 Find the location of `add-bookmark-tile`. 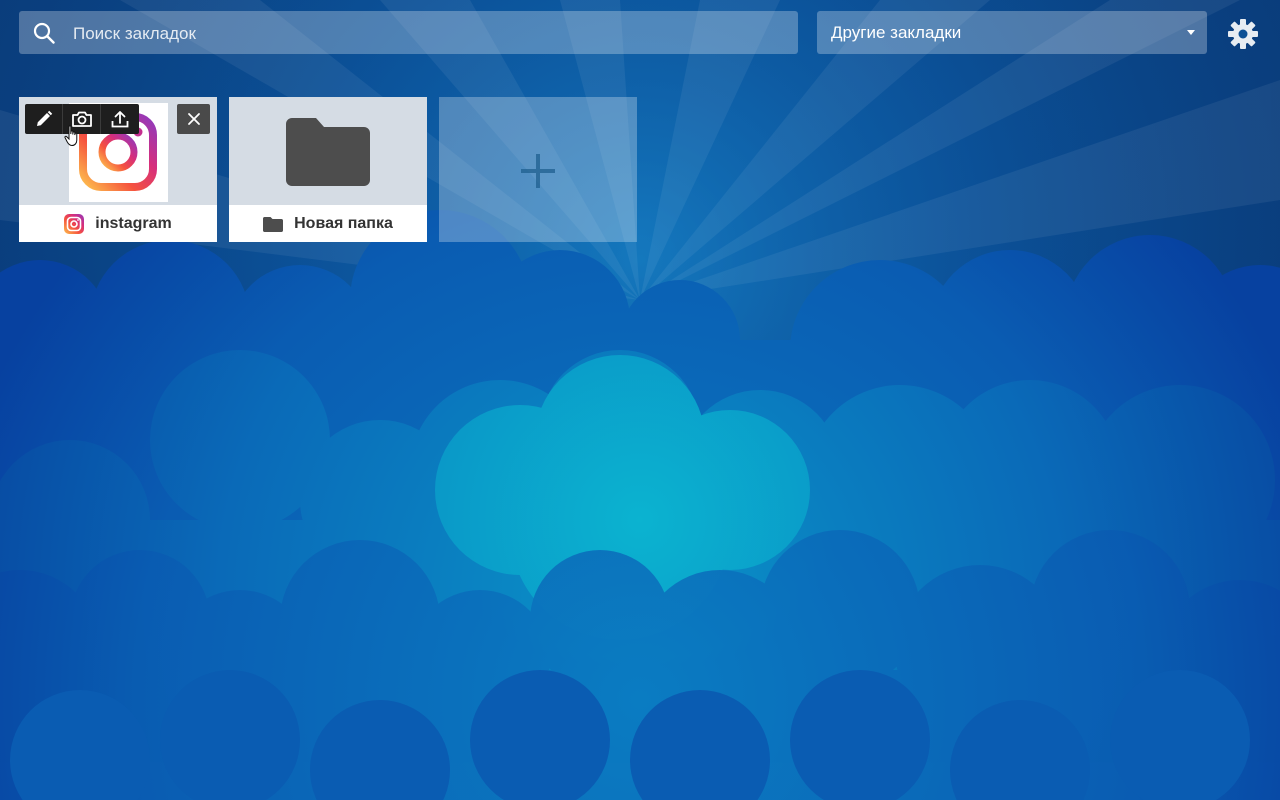

add-bookmark-tile is located at coordinates (538, 169).